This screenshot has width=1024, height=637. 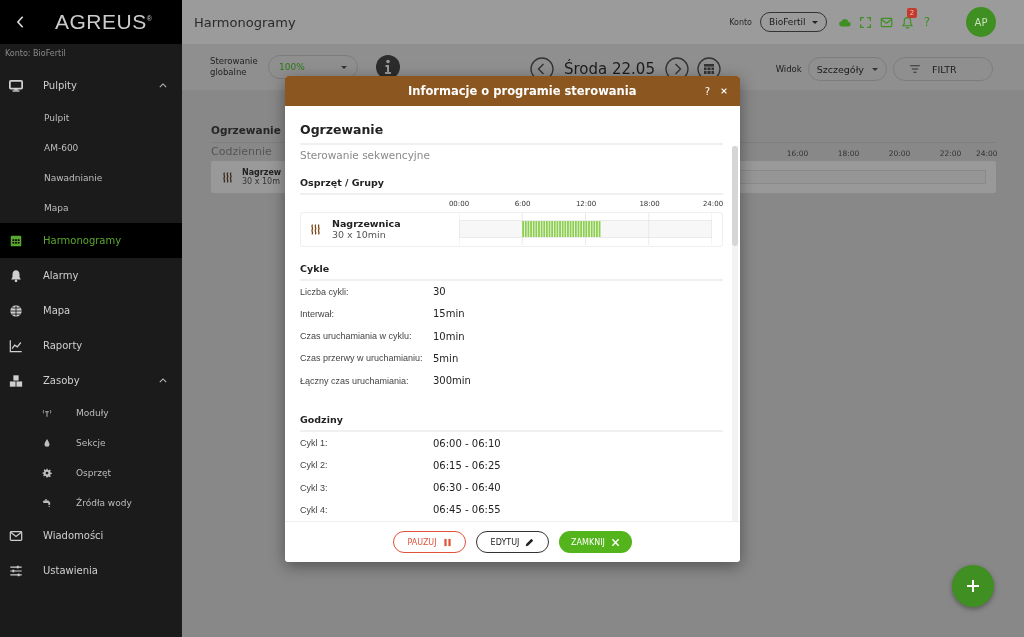 What do you see at coordinates (91, 570) in the screenshot?
I see `nav-item: Ustawienia` at bounding box center [91, 570].